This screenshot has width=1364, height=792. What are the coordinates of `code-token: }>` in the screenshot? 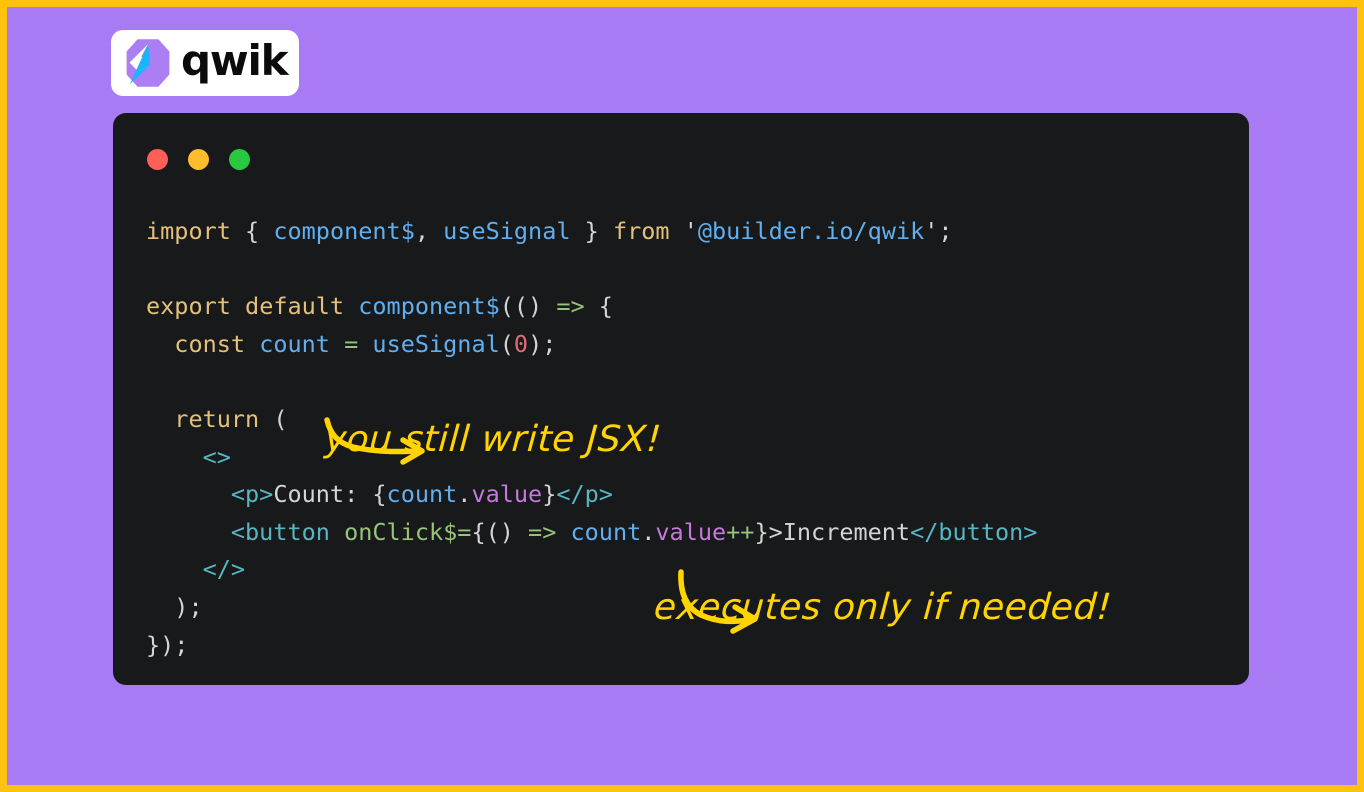 It's located at (768, 531).